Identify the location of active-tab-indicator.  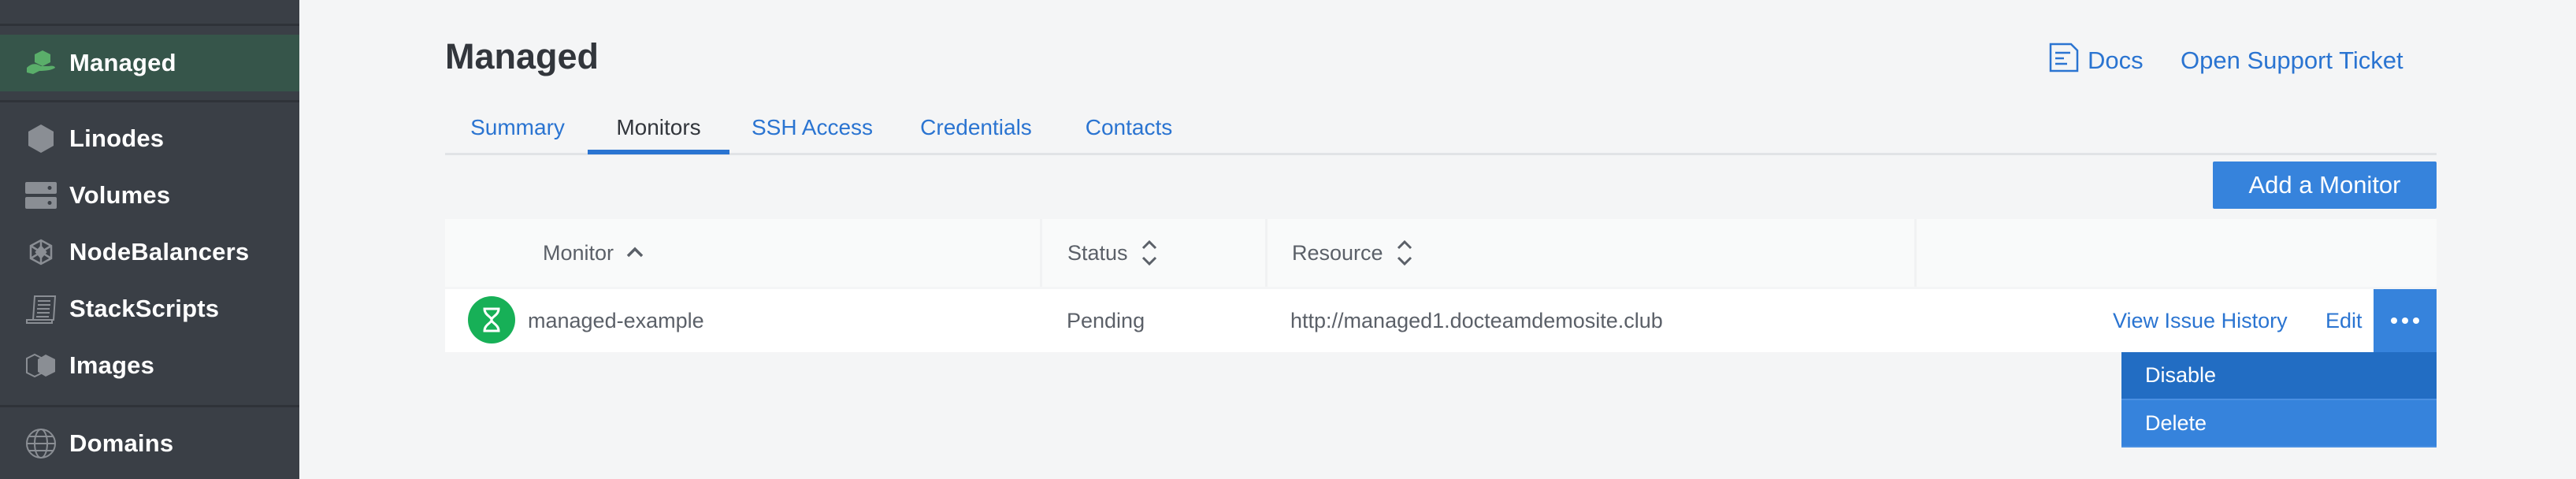
(658, 152).